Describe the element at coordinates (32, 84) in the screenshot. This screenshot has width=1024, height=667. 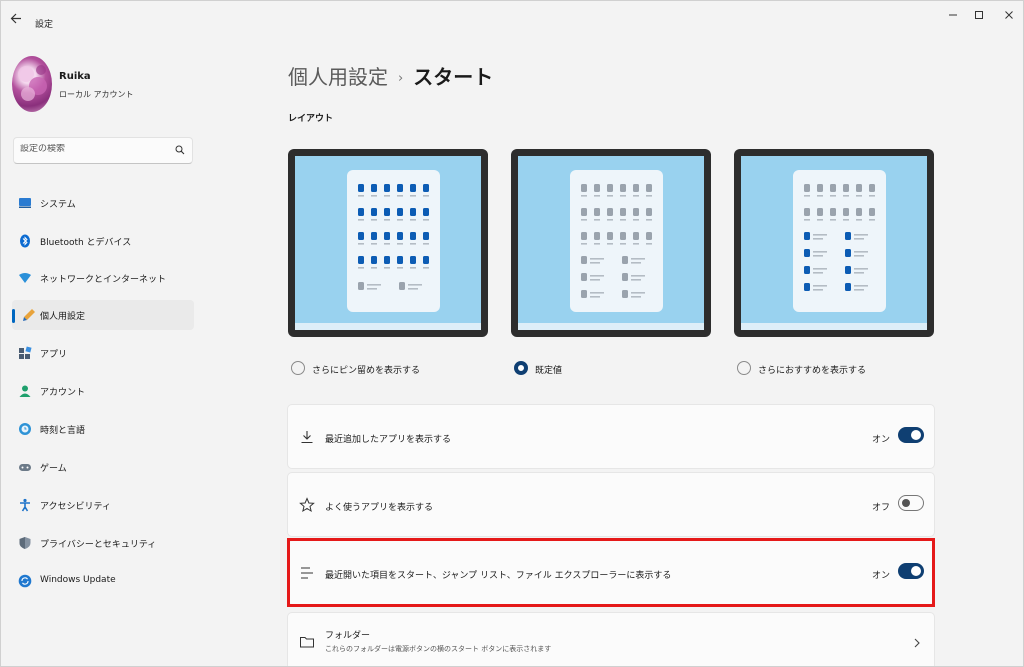
I see `avatar` at that location.